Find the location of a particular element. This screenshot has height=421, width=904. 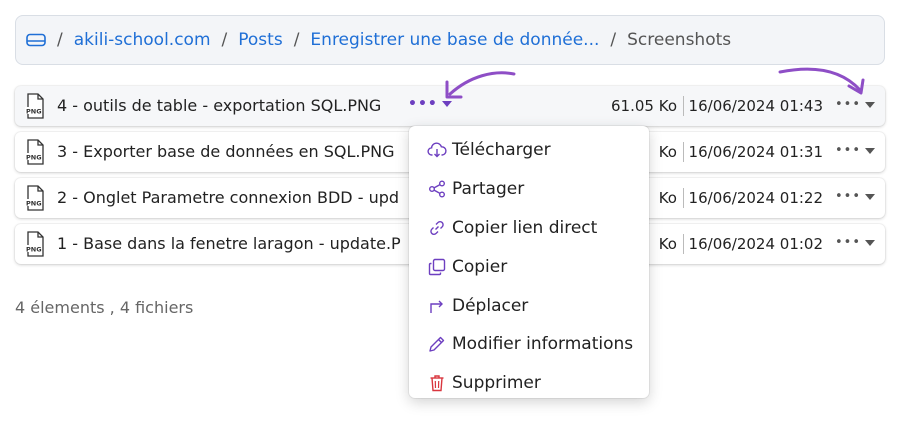

menu-item-label: Modifier informations is located at coordinates (543, 344).